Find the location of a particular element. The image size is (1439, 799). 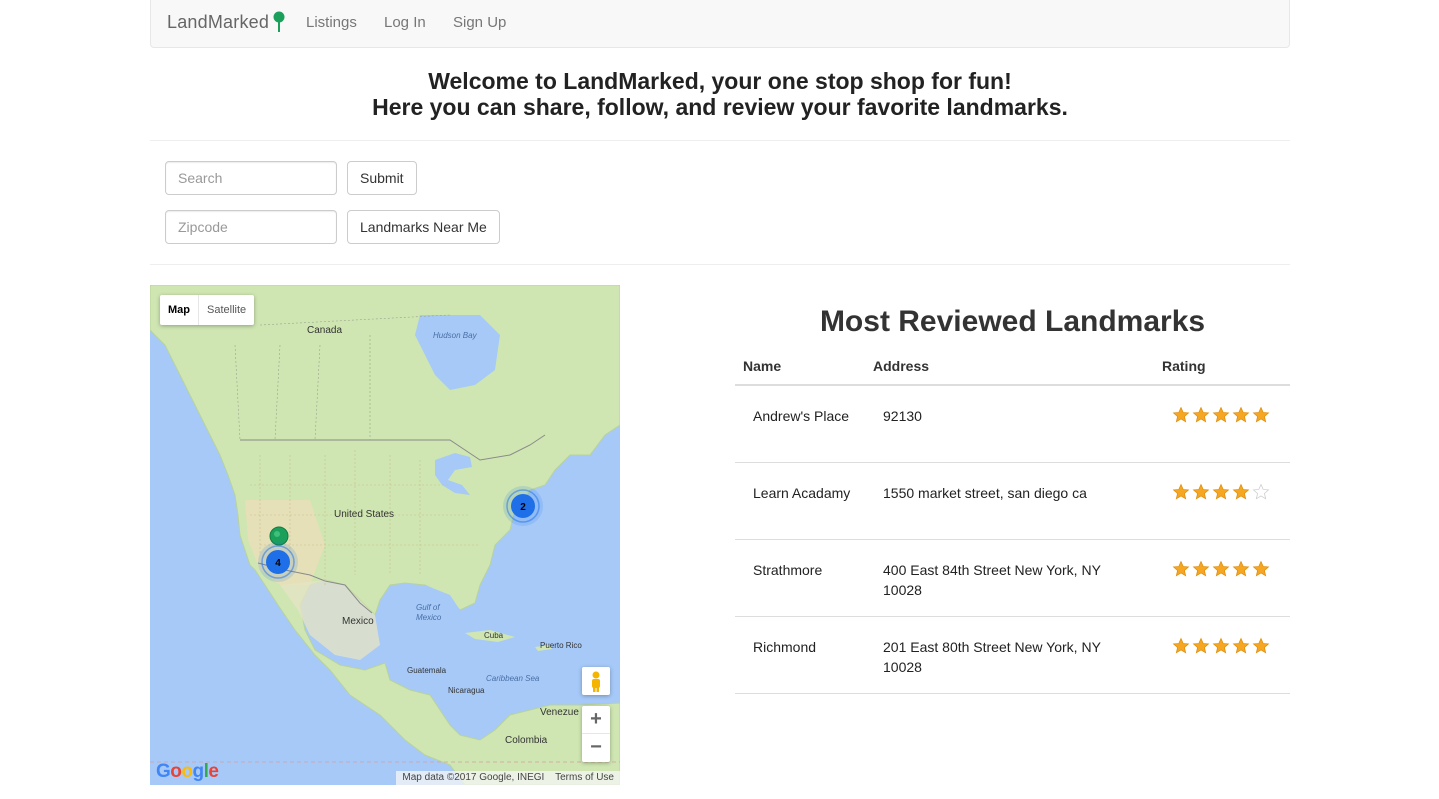

nav-link-login: Log In is located at coordinates (405, 22).